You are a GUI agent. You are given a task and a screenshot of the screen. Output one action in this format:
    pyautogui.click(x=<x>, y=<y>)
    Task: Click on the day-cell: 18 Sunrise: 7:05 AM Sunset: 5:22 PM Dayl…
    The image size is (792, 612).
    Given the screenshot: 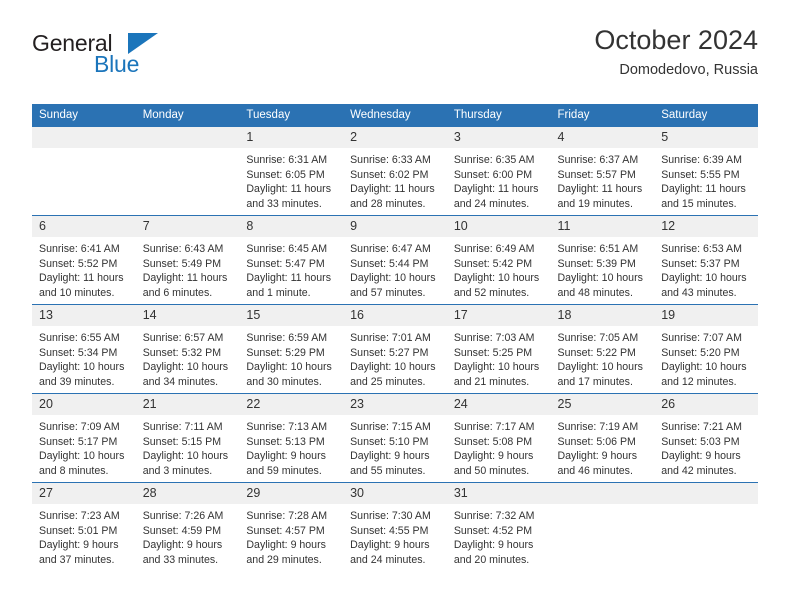 What is the action you would take?
    pyautogui.click(x=602, y=349)
    